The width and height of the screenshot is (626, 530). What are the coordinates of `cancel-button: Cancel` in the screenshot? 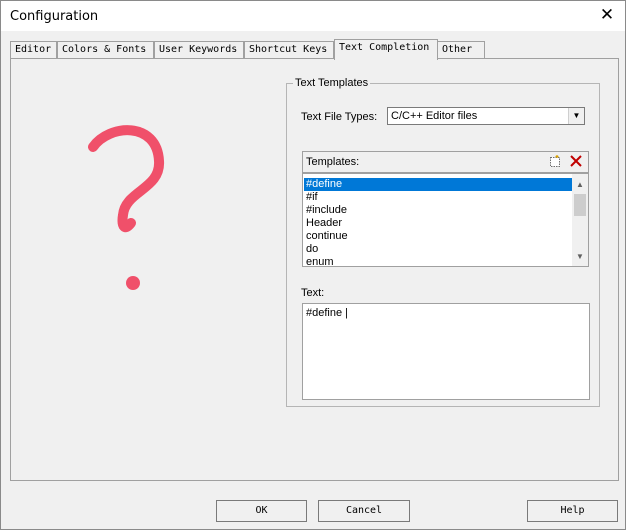 It's located at (364, 511).